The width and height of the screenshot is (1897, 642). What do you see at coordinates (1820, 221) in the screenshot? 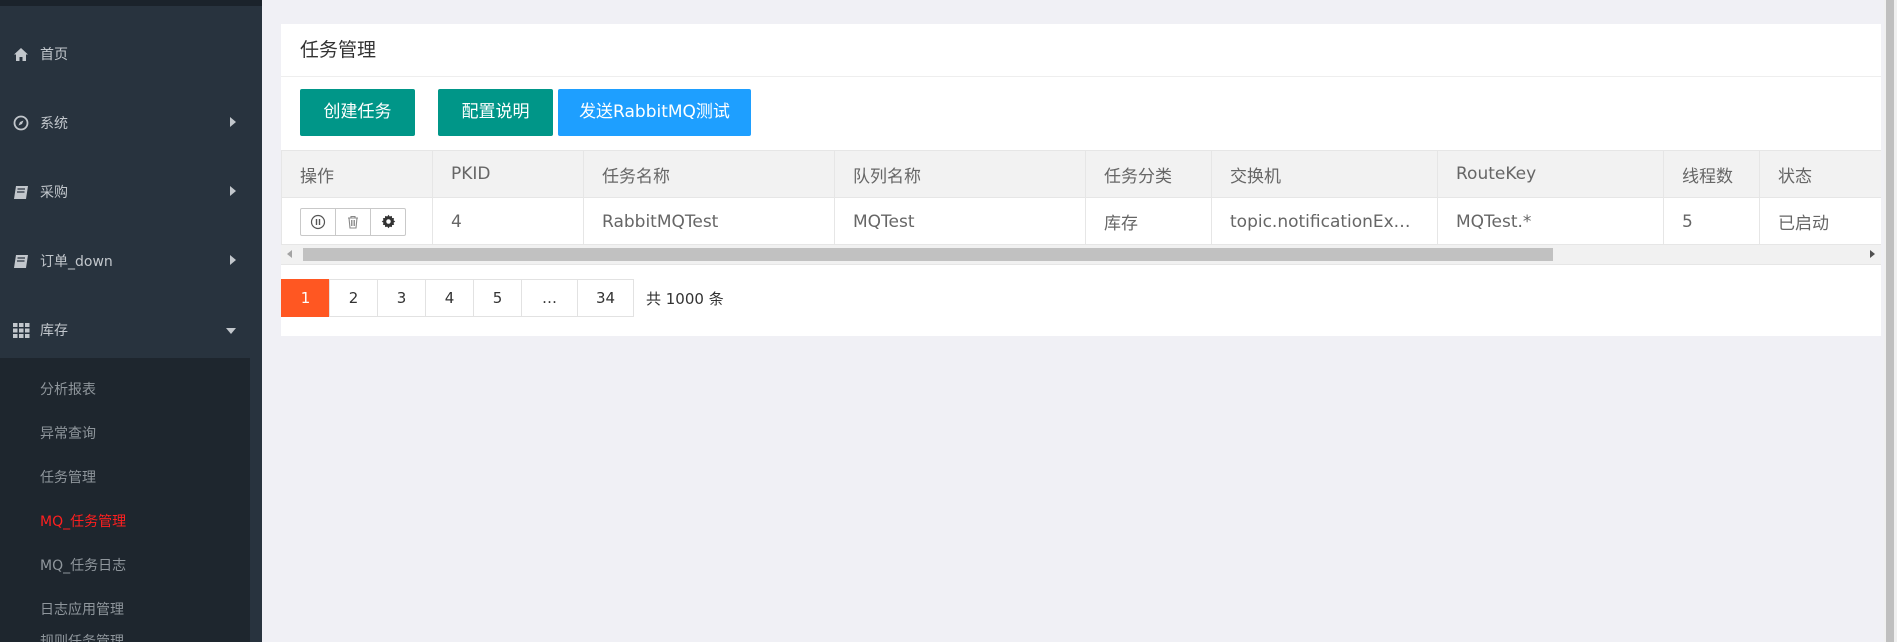
I see `table-cell-status: 已启动` at bounding box center [1820, 221].